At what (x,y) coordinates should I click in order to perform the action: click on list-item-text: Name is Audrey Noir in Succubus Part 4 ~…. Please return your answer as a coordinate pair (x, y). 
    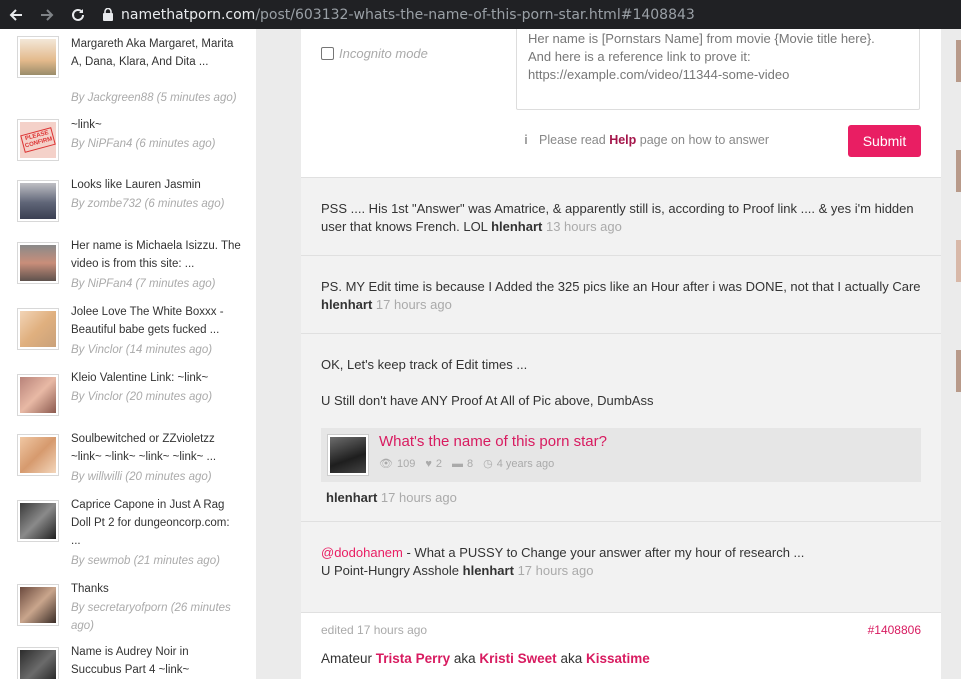
    Looking at the image, I should click on (156, 661).